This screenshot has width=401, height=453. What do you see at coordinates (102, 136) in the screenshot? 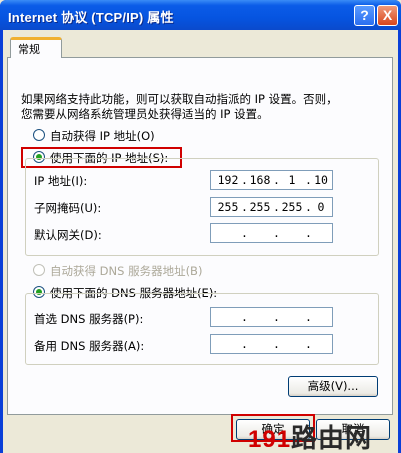
I see `auto-ip-label: 自动获得 IP 地址(O)` at bounding box center [102, 136].